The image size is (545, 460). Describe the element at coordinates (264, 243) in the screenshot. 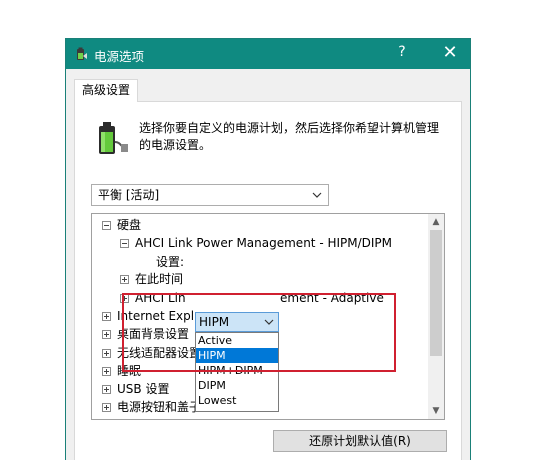

I see `tree-item-label: AHCI Link Power Management - HIPM/DIPM` at that location.